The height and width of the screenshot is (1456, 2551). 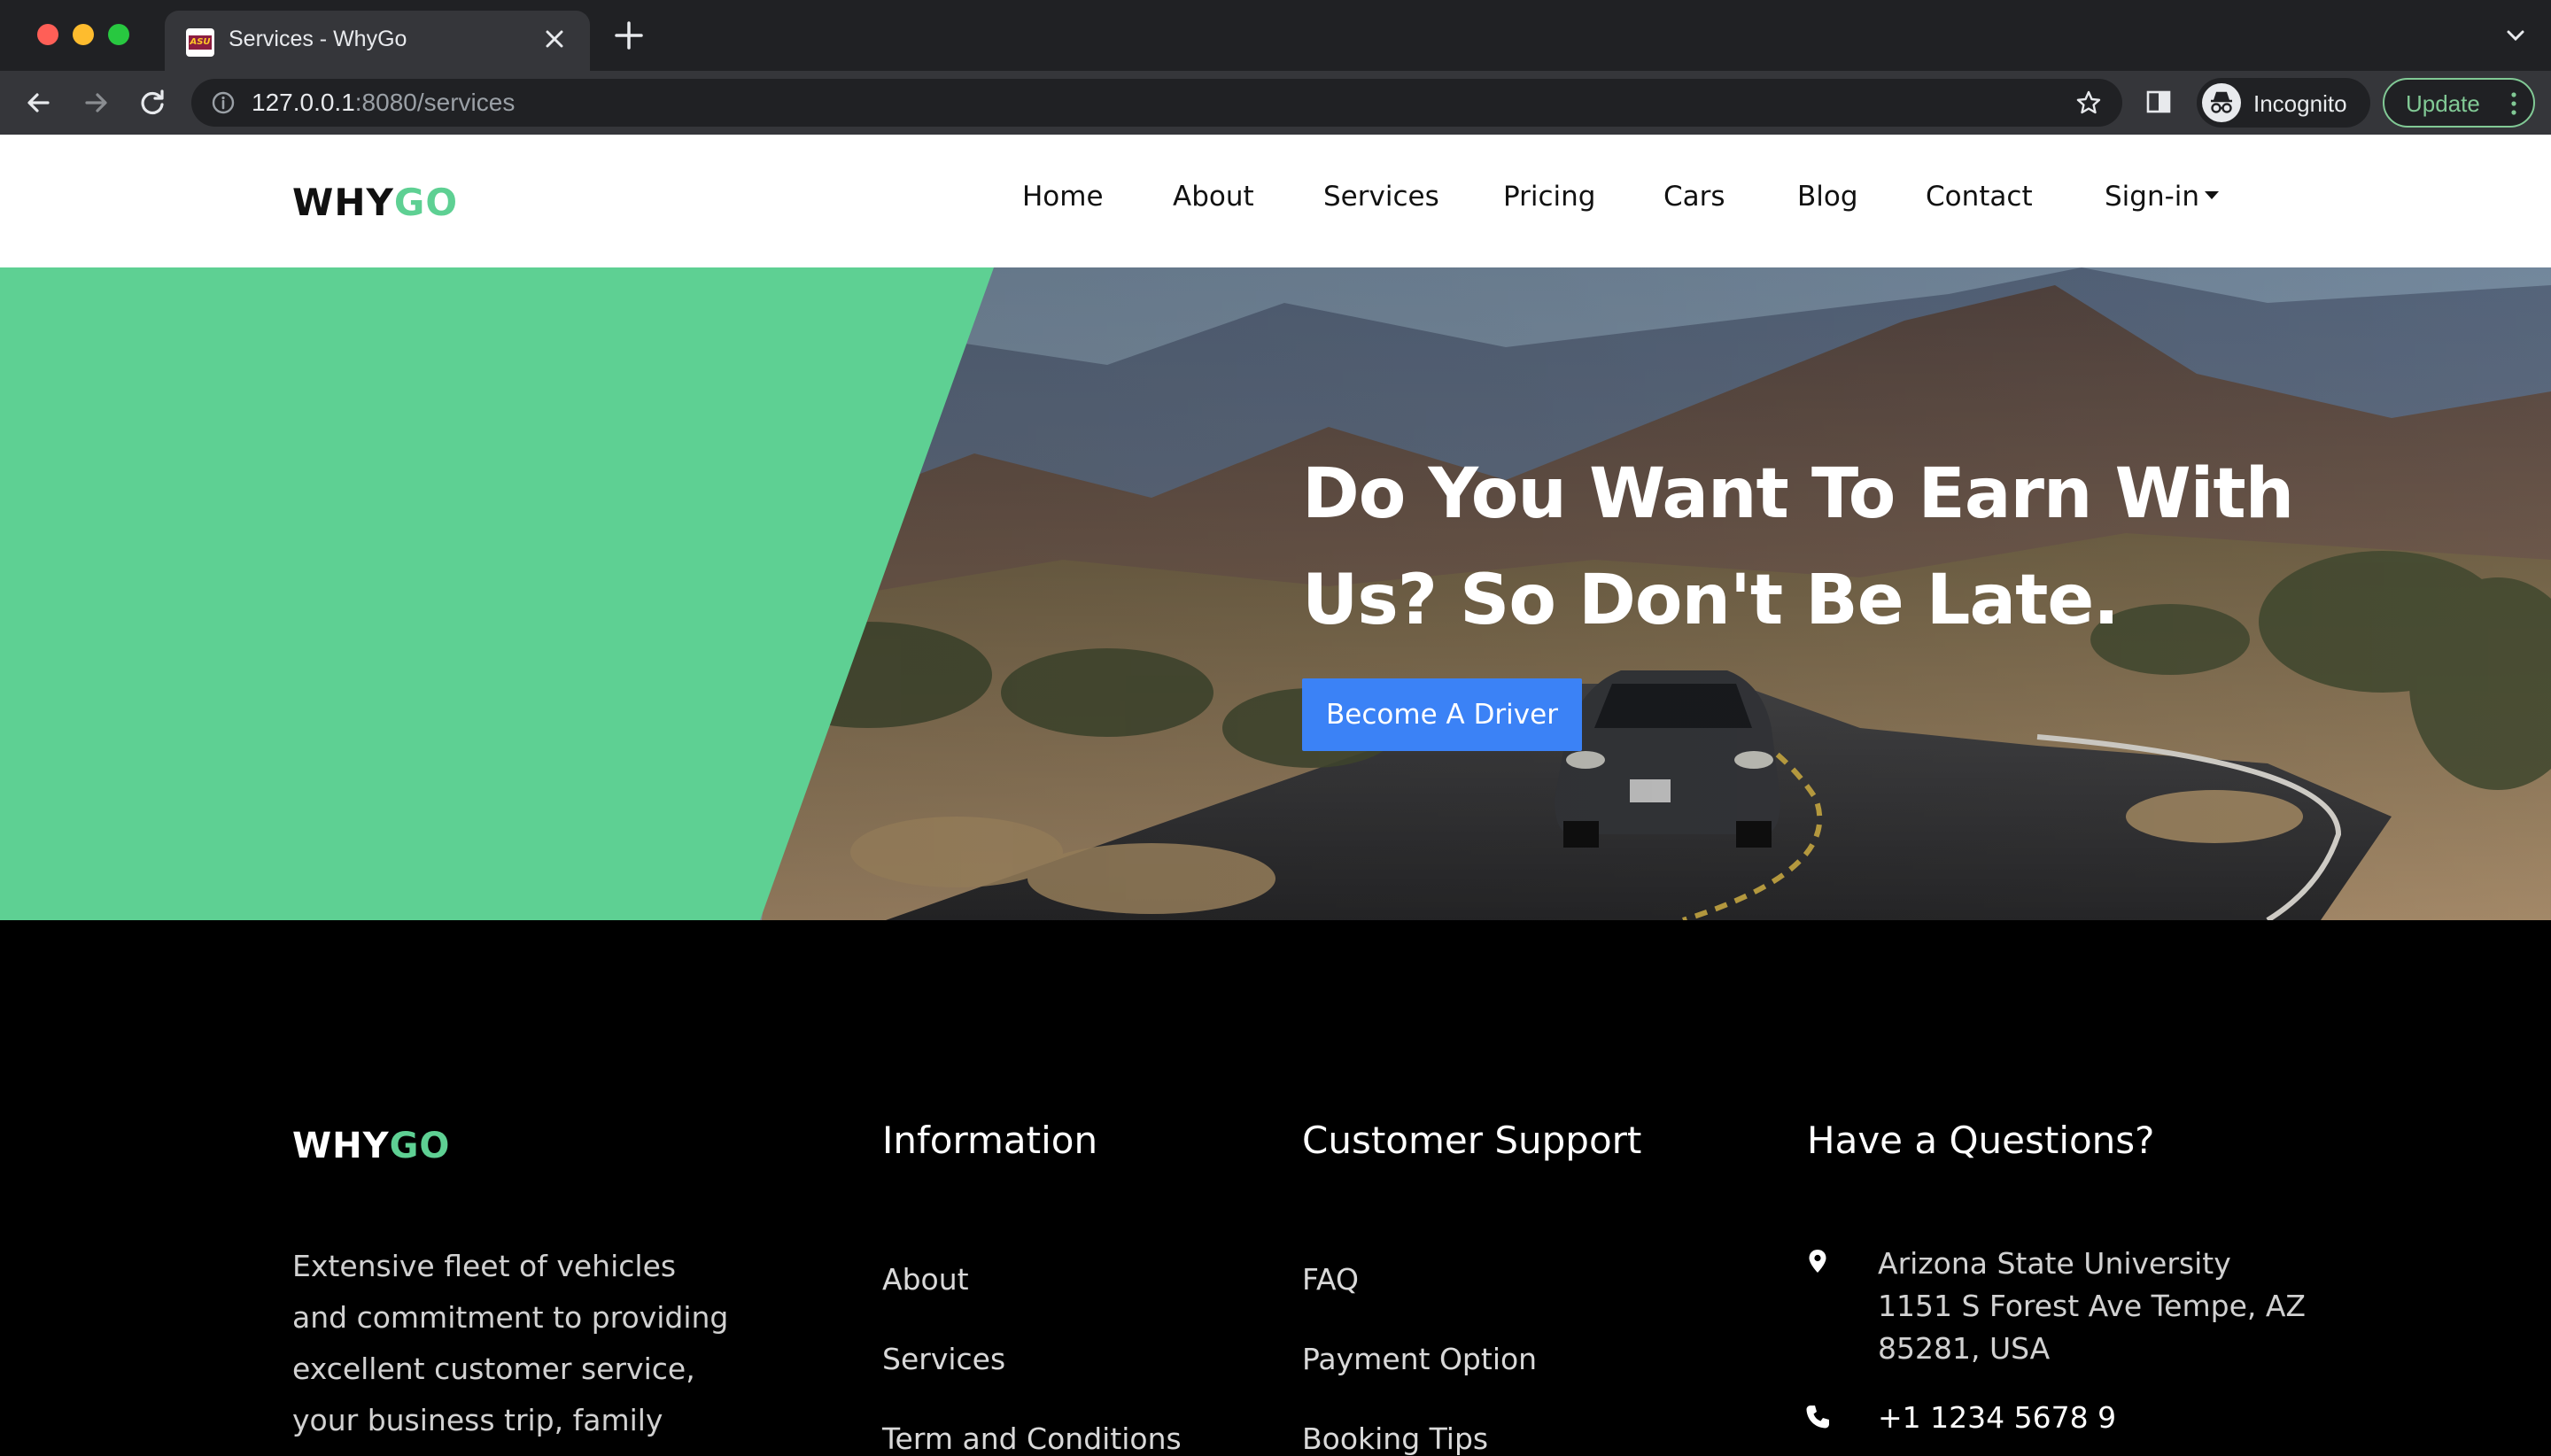 I want to click on incognito-icon, so click(x=2222, y=102).